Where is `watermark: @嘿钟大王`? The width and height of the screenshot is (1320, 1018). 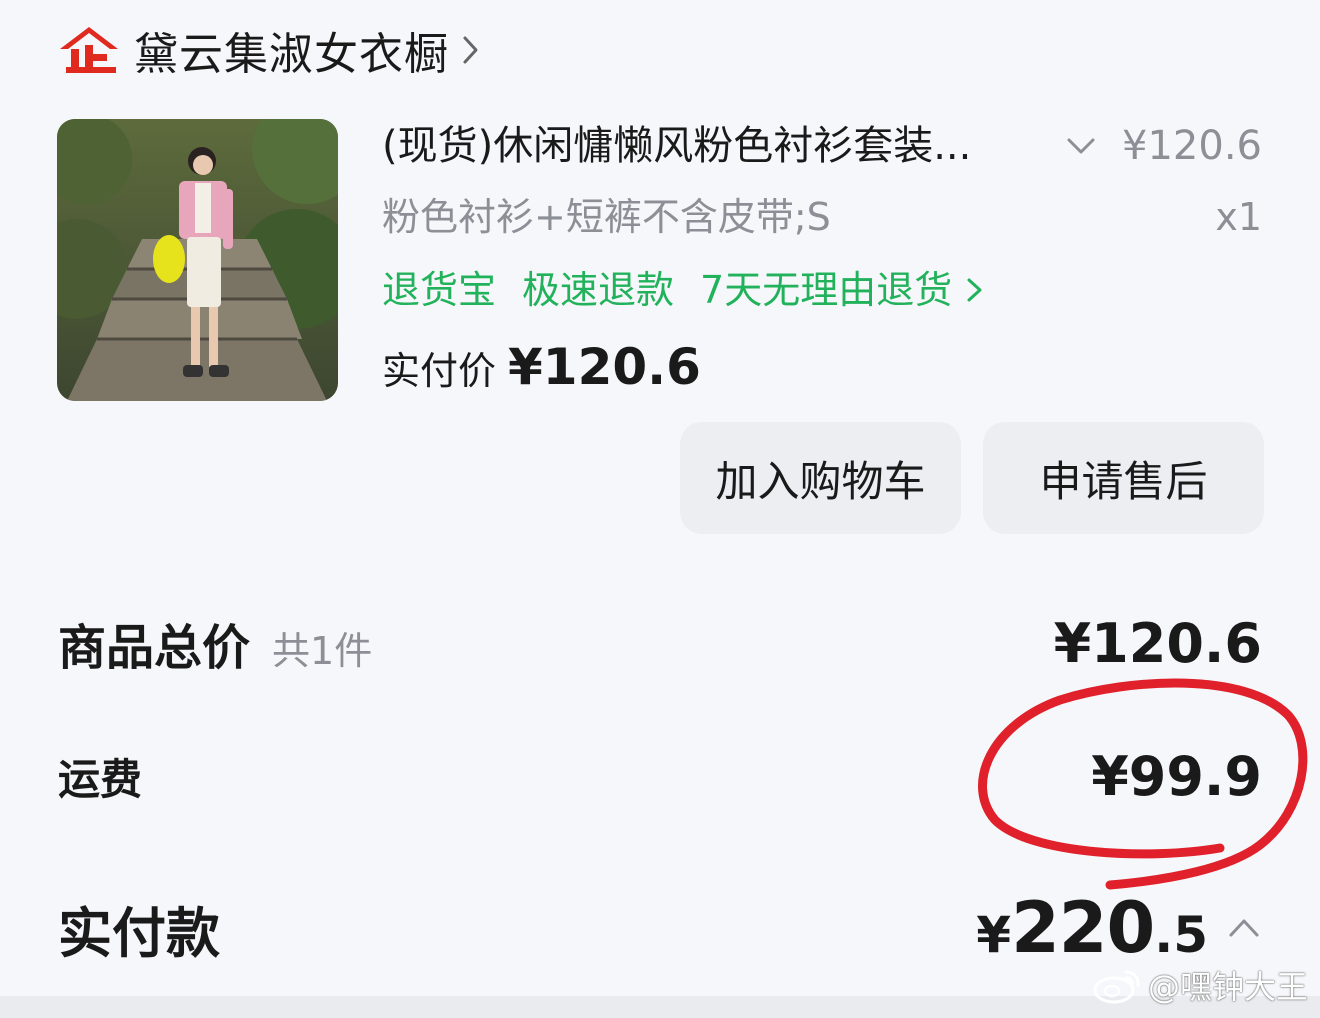
watermark: @嘿钟大王 is located at coordinates (1200, 985).